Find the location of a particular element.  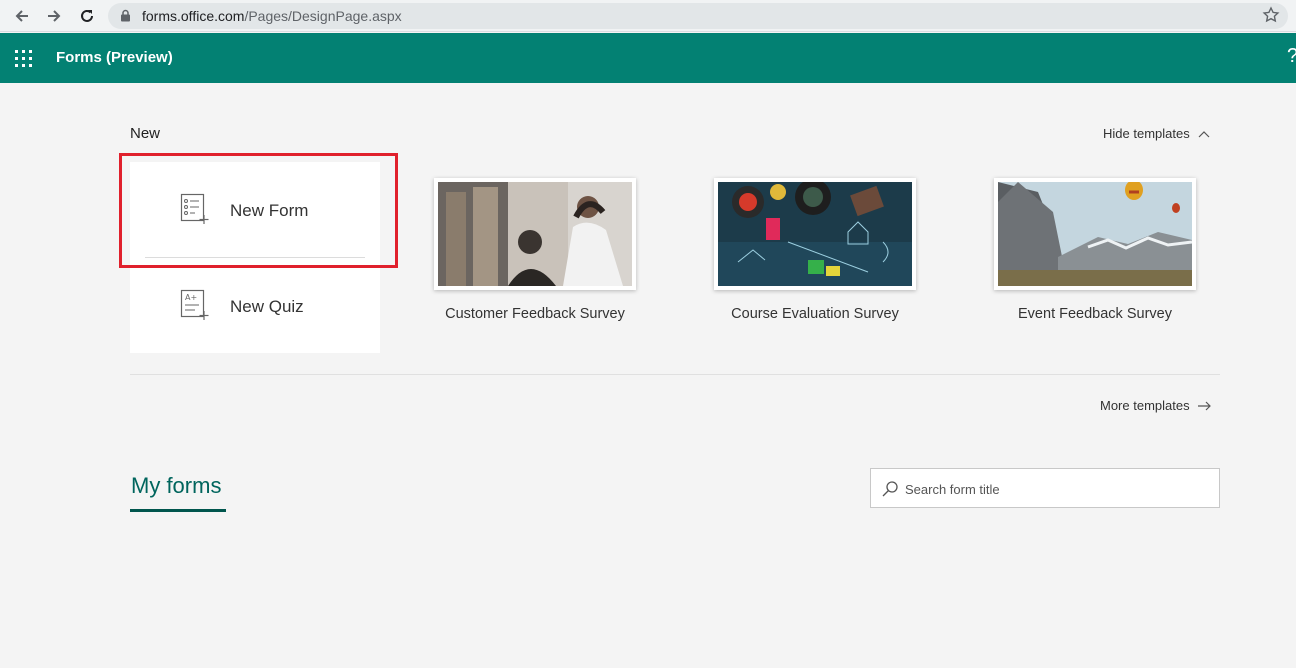

url-path: /Pages/DesignPage.aspx is located at coordinates (323, 16).